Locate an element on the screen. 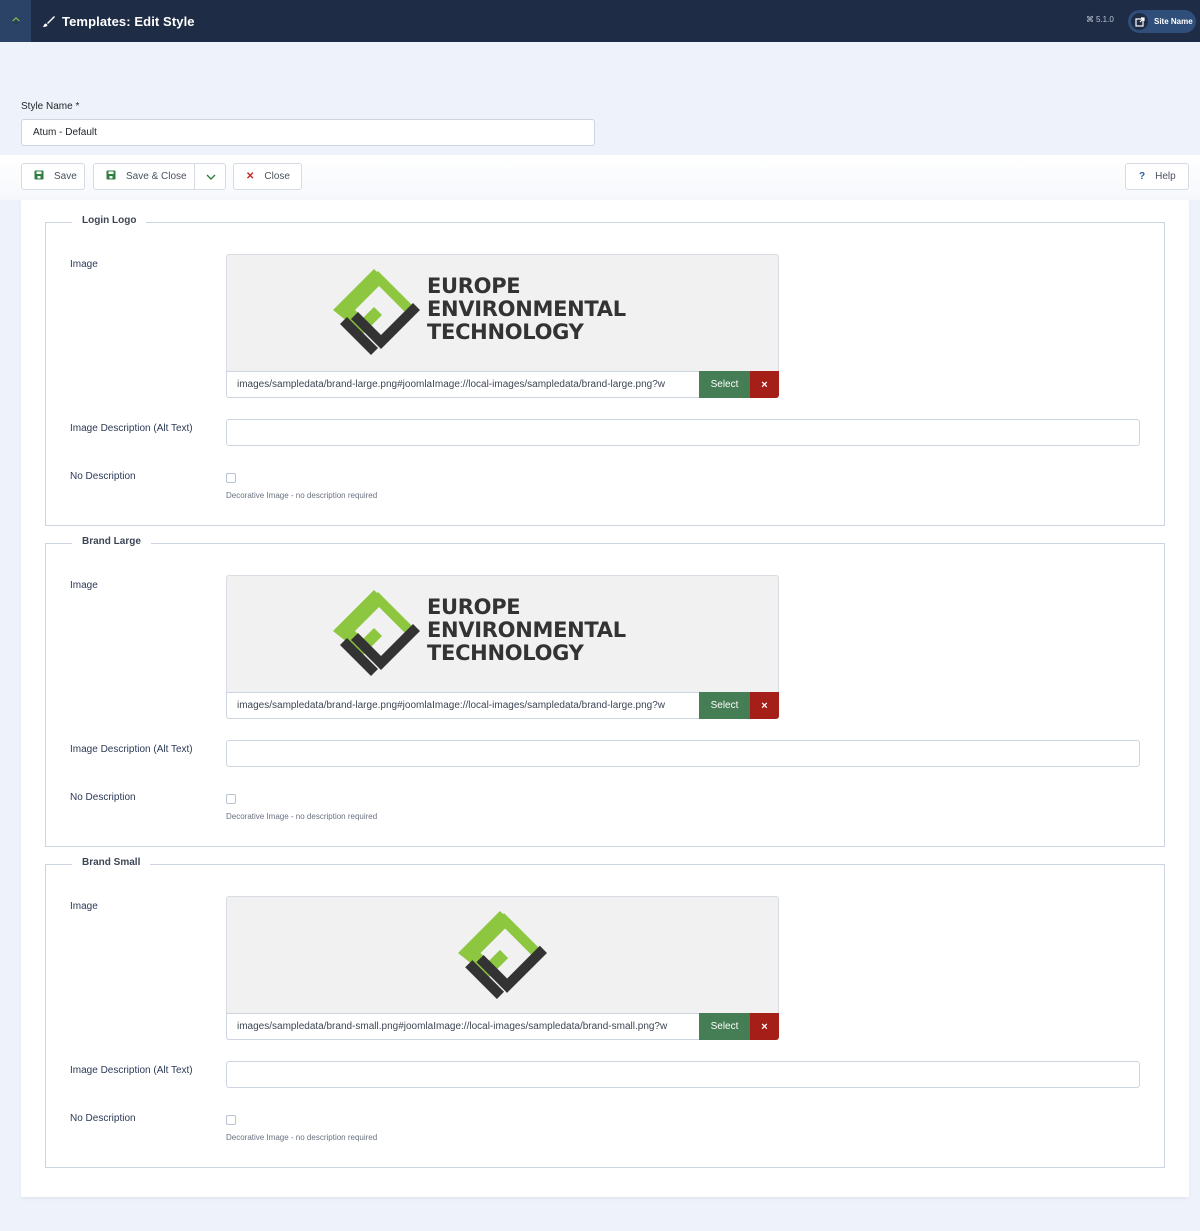 This screenshot has height=1231, width=1200. joomla-logo-icon is located at coordinates (15, 21).